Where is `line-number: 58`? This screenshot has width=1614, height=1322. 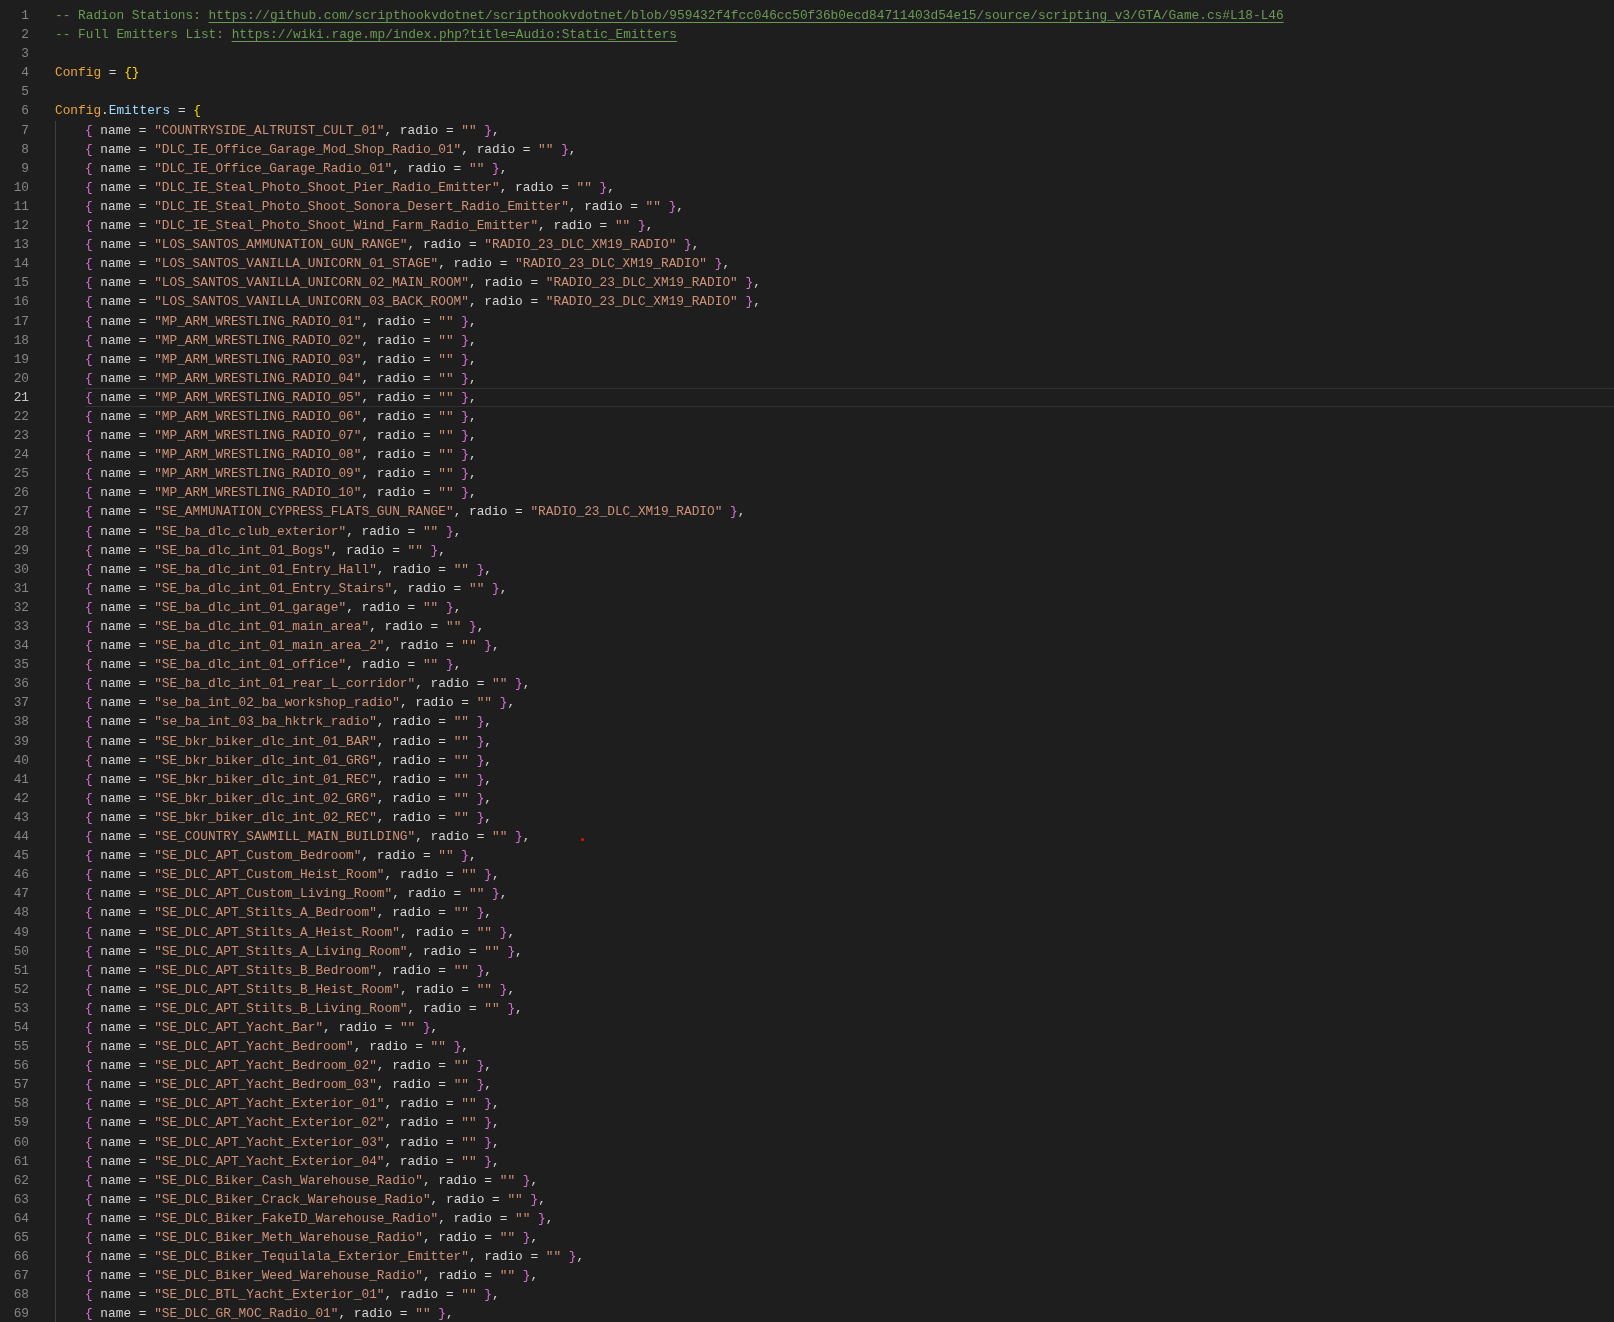 line-number: 58 is located at coordinates (20, 1104).